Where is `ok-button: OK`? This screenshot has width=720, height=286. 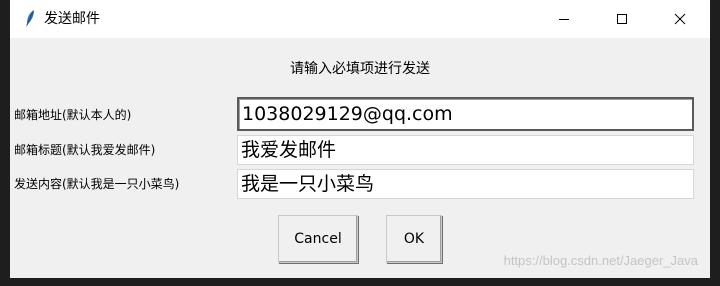
ok-button: OK is located at coordinates (414, 239).